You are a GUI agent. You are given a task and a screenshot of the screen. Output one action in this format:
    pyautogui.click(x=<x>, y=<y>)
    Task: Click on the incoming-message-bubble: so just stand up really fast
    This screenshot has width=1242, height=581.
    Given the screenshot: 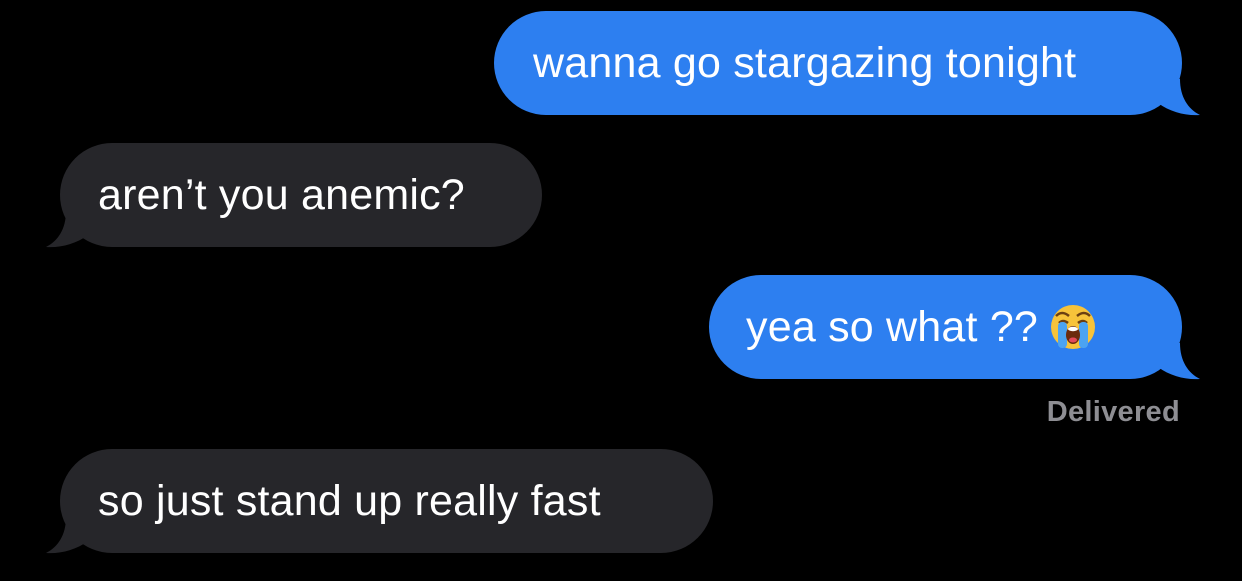 What is the action you would take?
    pyautogui.click(x=386, y=501)
    